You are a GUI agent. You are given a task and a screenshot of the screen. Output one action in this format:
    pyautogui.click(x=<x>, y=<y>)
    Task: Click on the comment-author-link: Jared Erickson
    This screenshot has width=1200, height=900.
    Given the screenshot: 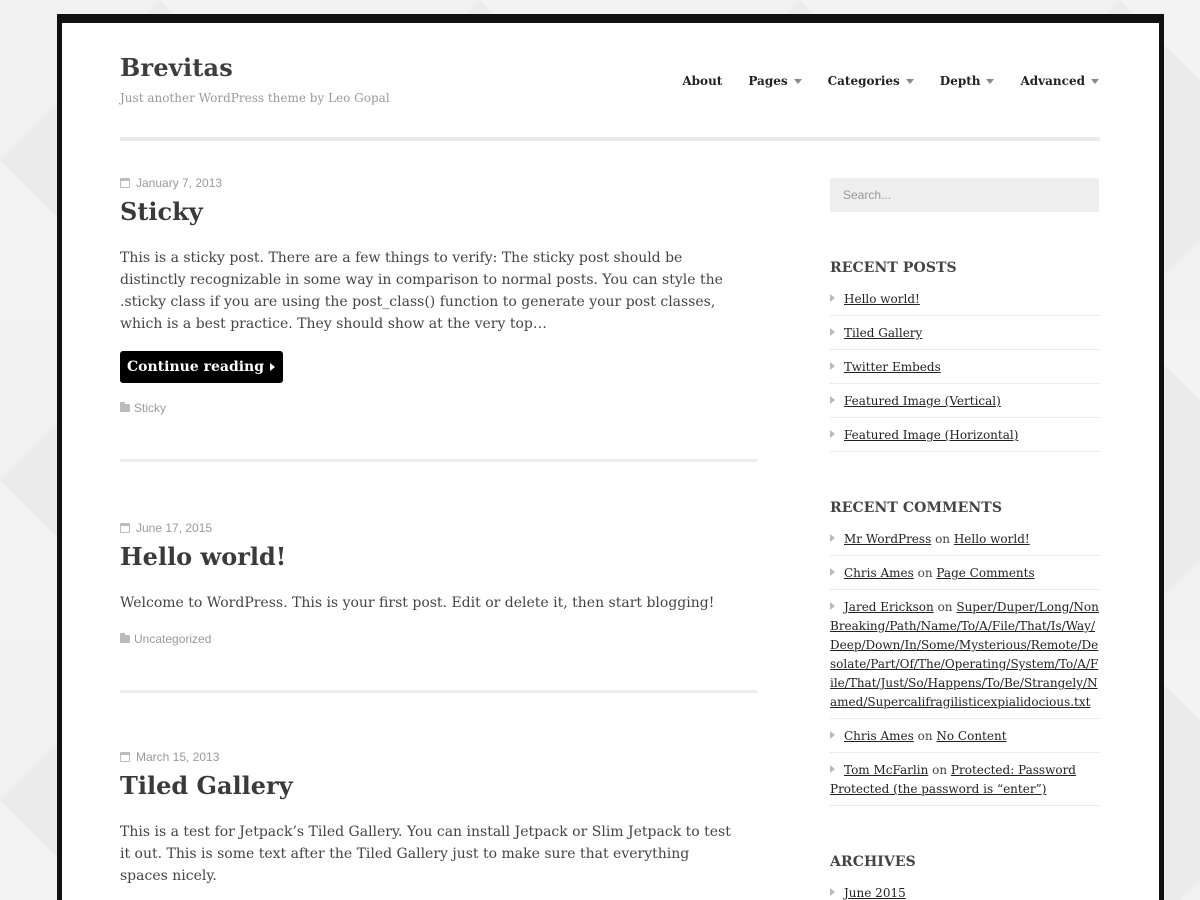 What is the action you would take?
    pyautogui.click(x=889, y=607)
    